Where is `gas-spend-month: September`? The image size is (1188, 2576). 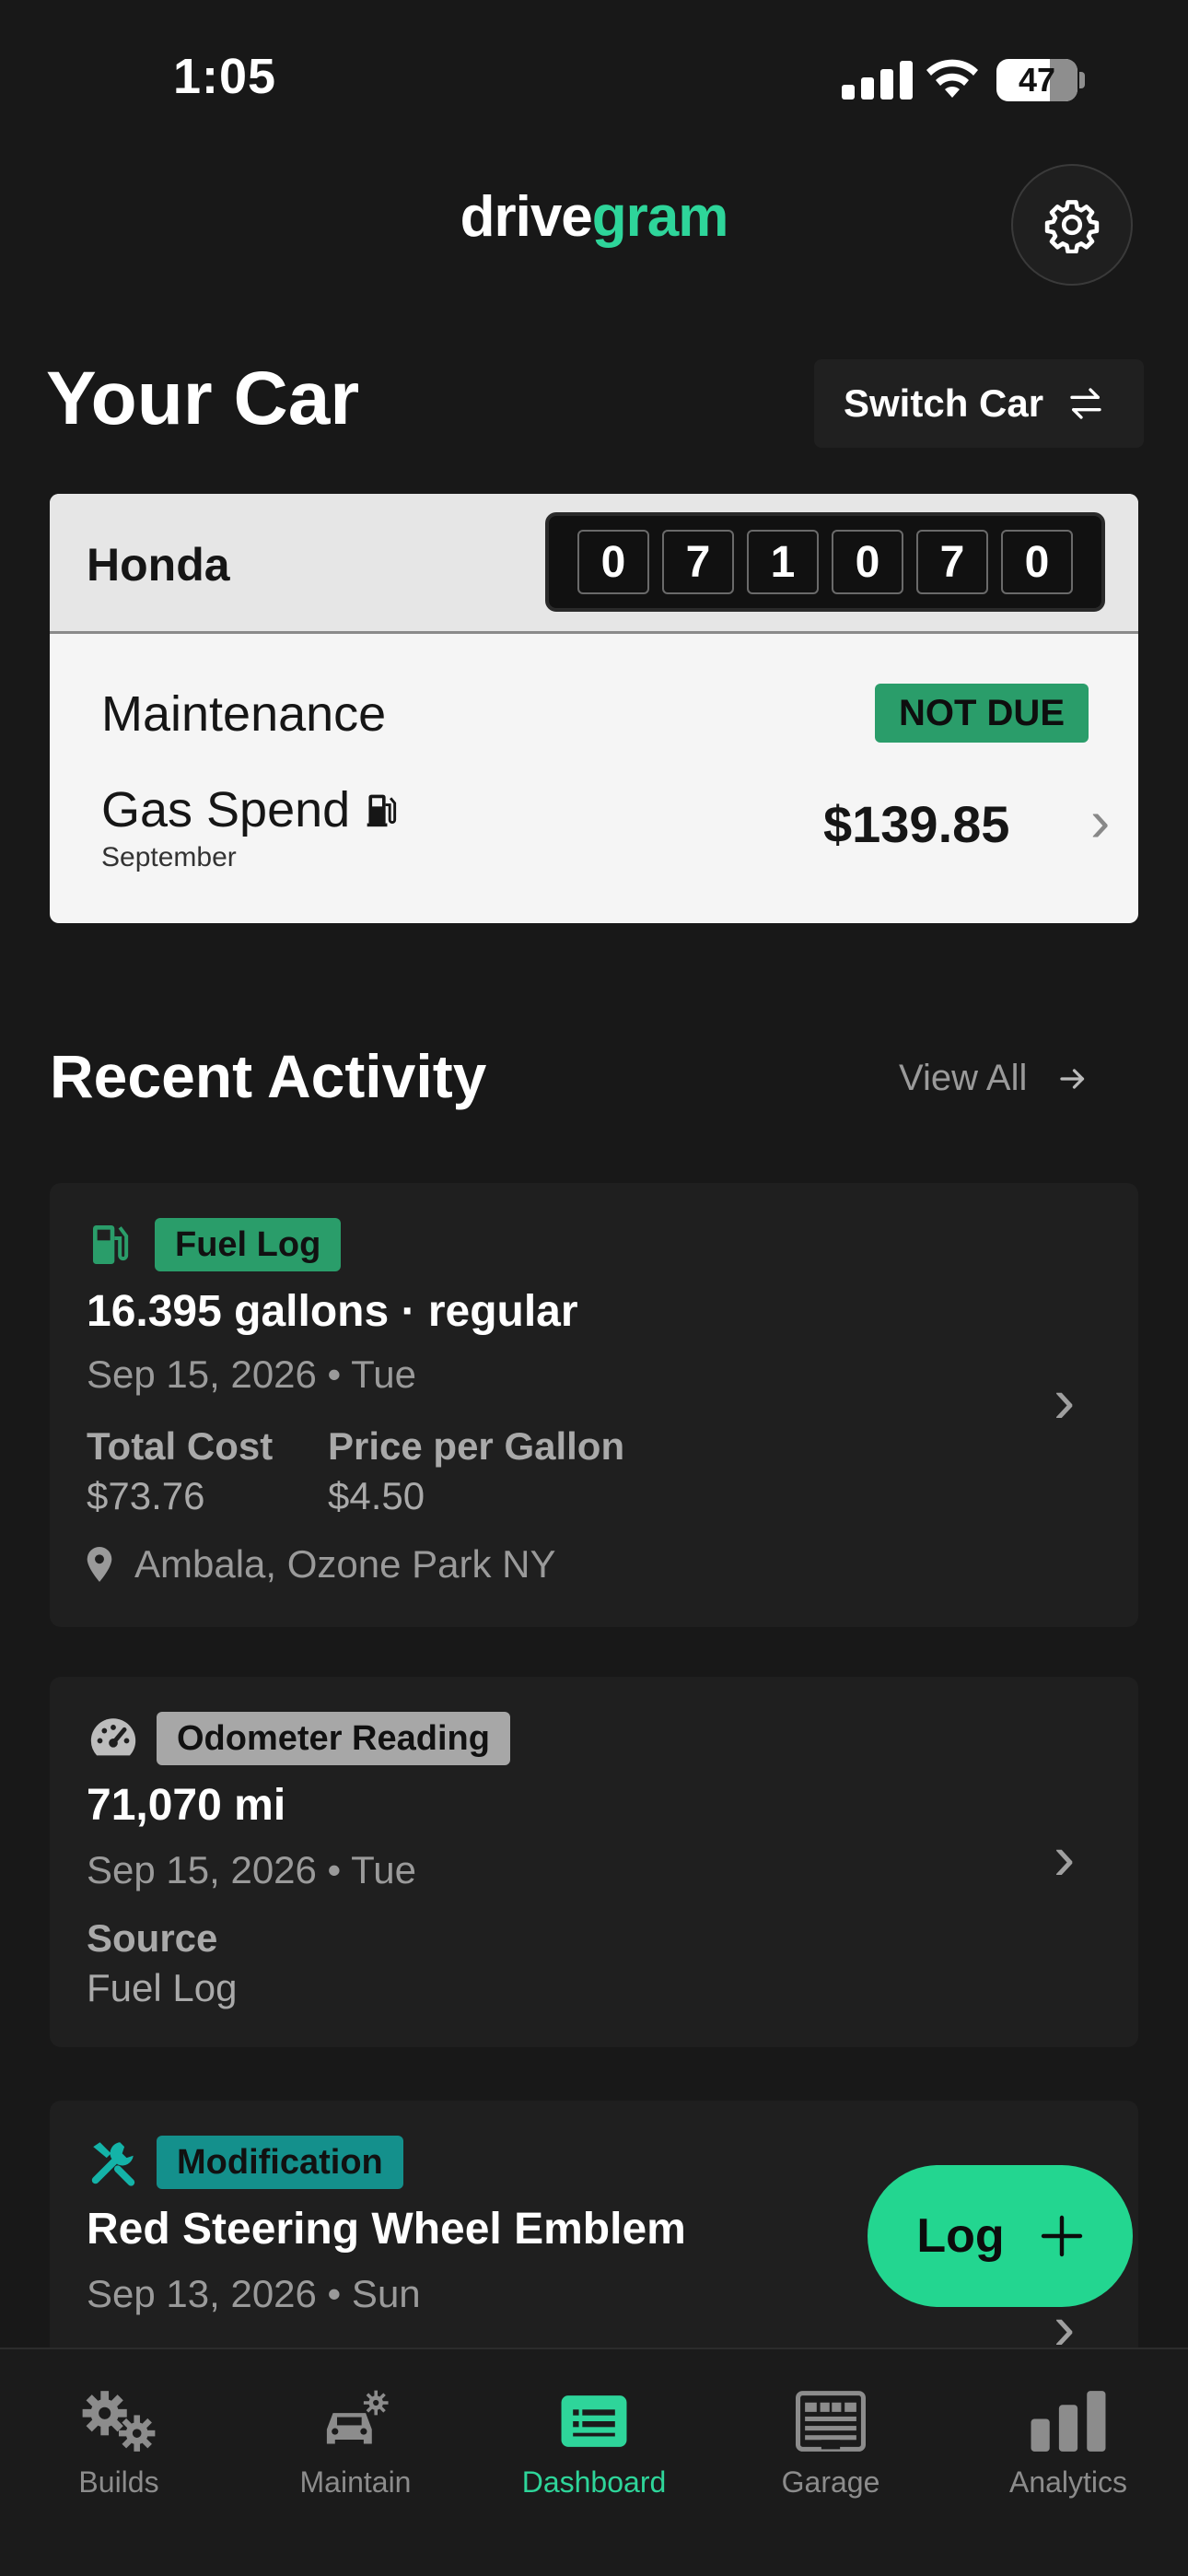
gas-spend-month: September is located at coordinates (169, 857).